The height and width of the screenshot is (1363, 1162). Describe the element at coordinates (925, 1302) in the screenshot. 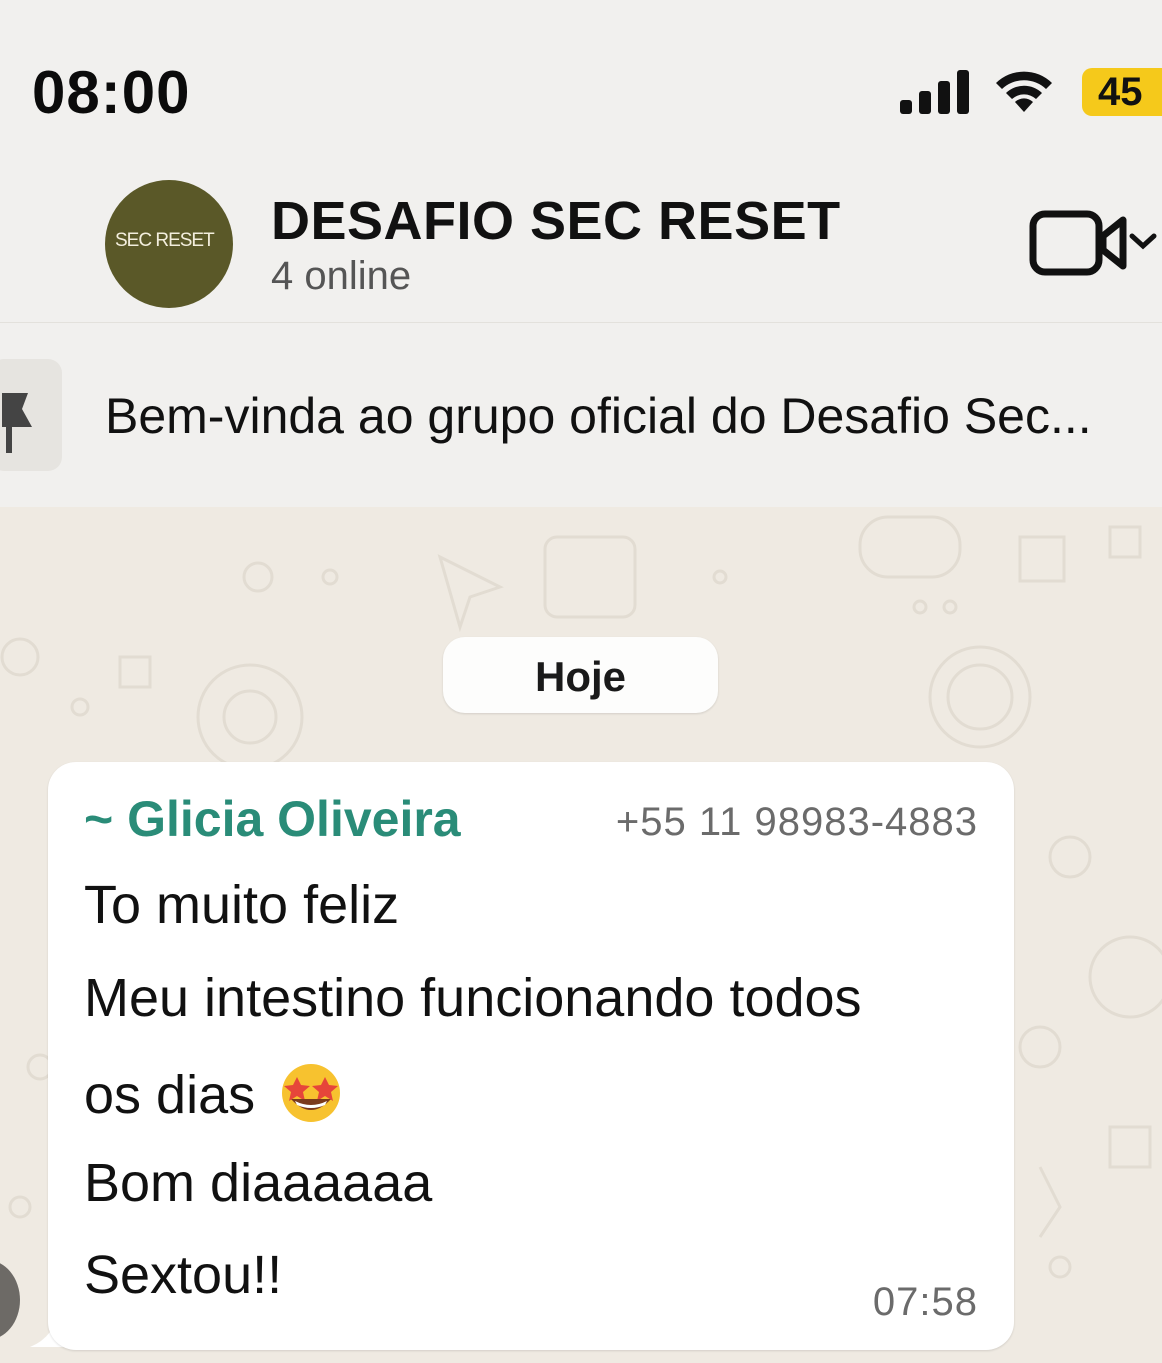

I see `message-time: 07:58` at that location.